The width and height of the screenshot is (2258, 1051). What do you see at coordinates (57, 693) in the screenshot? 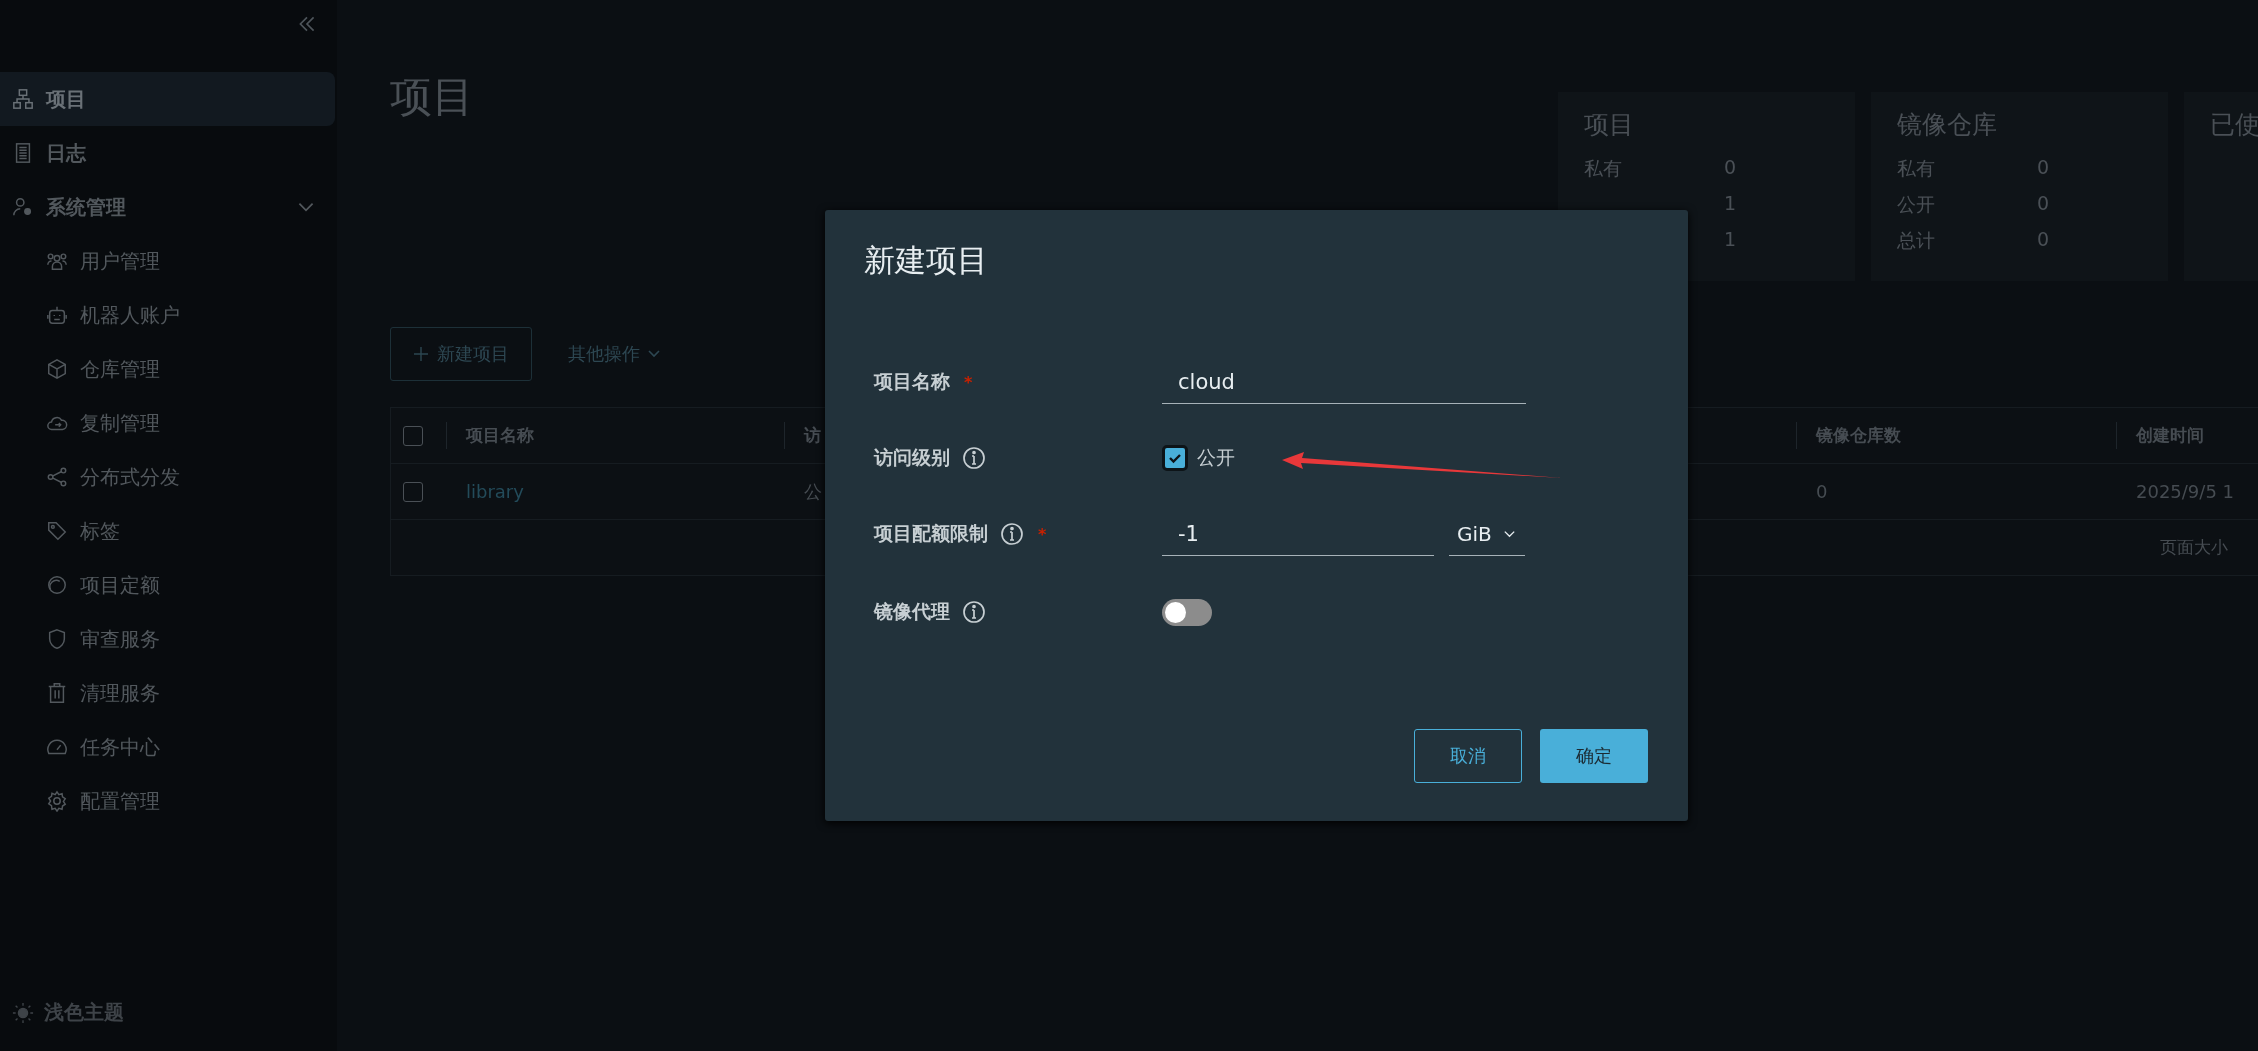
I see `trash-icon` at bounding box center [57, 693].